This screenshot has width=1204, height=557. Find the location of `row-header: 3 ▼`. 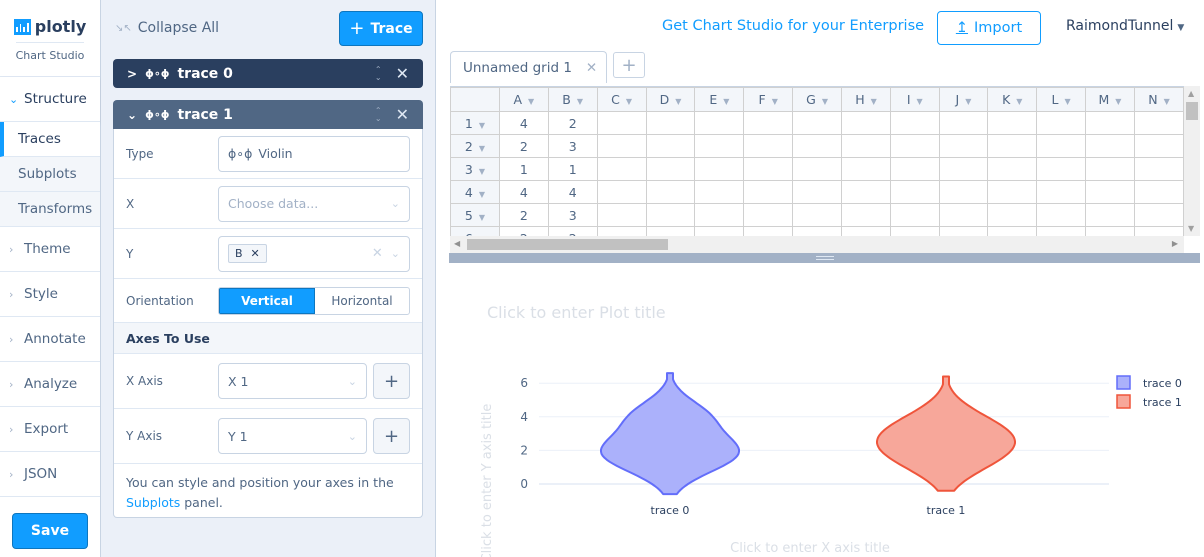

row-header: 3 ▼ is located at coordinates (475, 169).